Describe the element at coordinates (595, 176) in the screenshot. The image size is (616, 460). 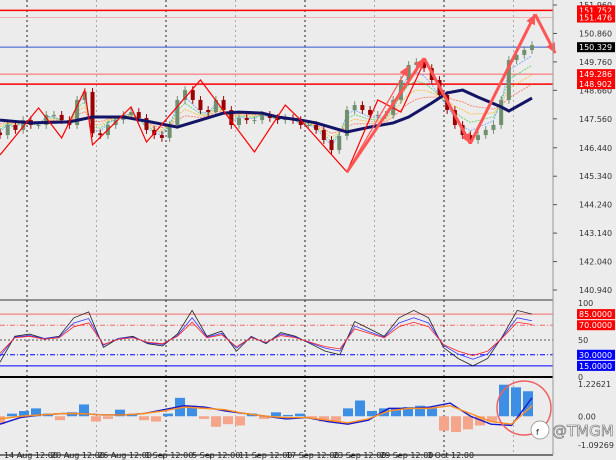
I see `price-tick-label: 145.340` at that location.